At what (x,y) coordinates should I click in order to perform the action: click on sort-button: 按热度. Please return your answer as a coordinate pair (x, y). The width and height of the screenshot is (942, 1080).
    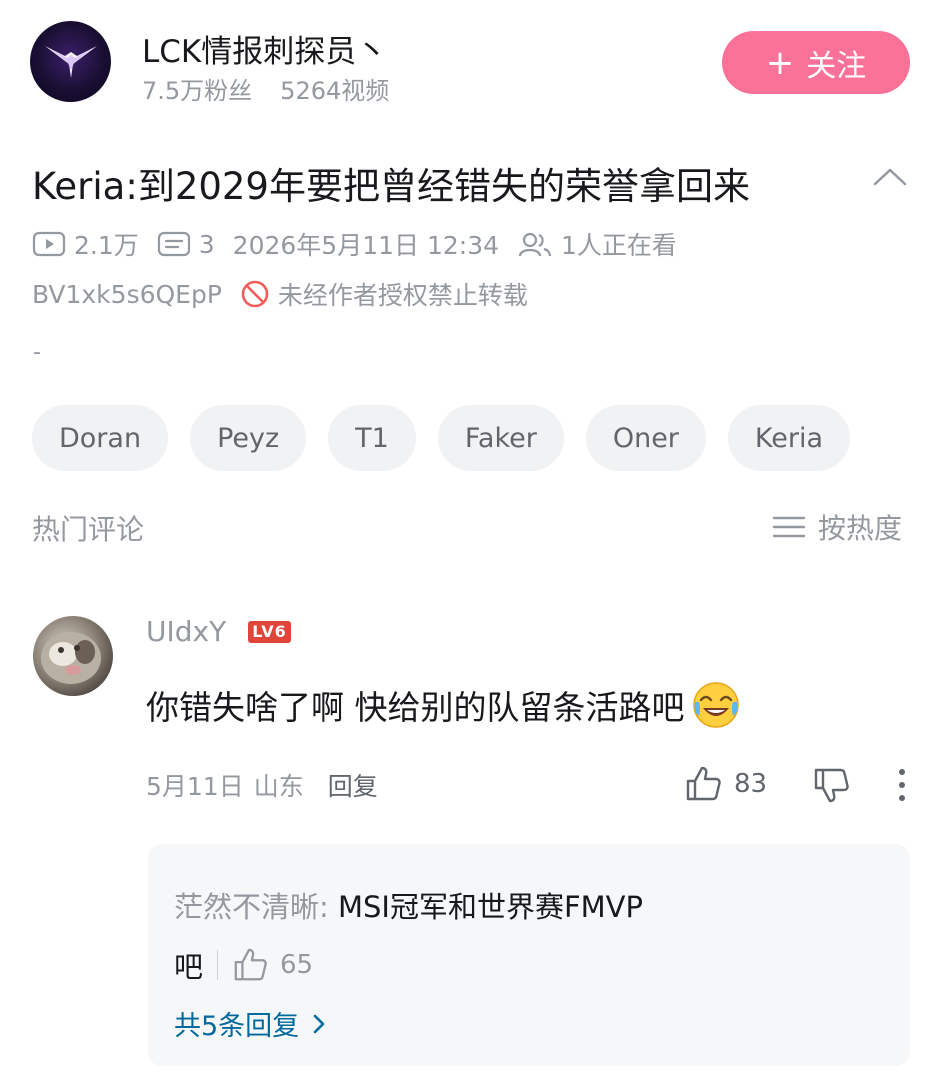
    Looking at the image, I should click on (837, 527).